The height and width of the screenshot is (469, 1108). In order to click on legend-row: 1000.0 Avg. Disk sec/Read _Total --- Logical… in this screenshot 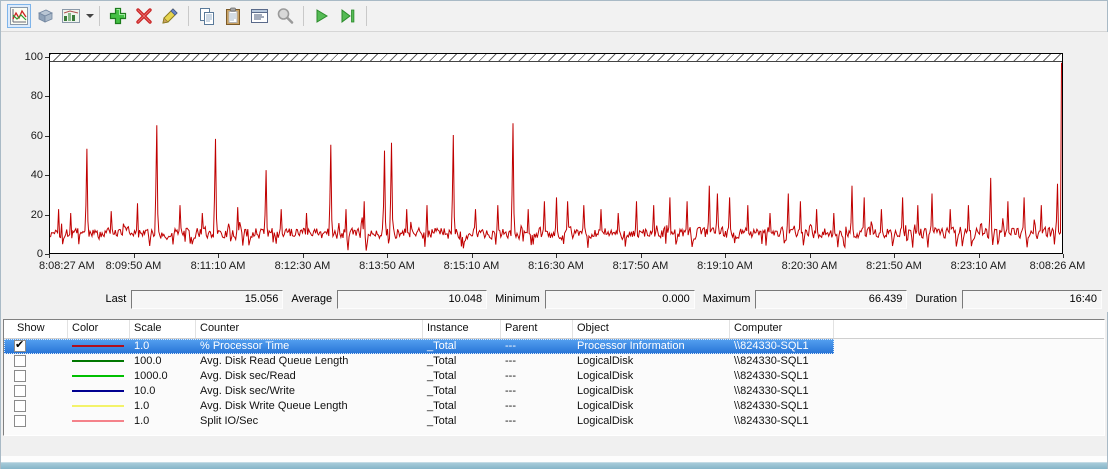, I will do `click(419, 376)`.